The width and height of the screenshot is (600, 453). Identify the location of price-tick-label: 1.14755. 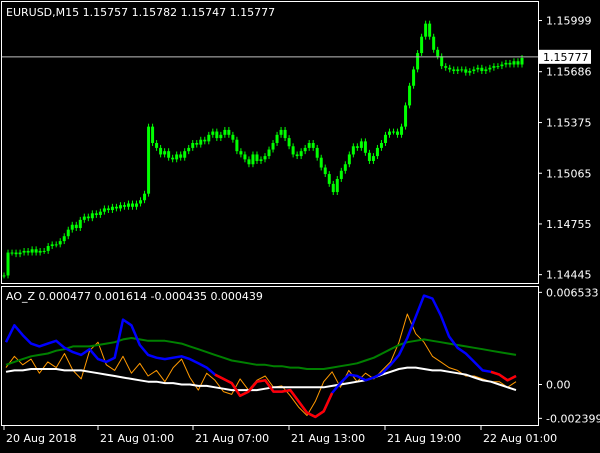
(569, 224).